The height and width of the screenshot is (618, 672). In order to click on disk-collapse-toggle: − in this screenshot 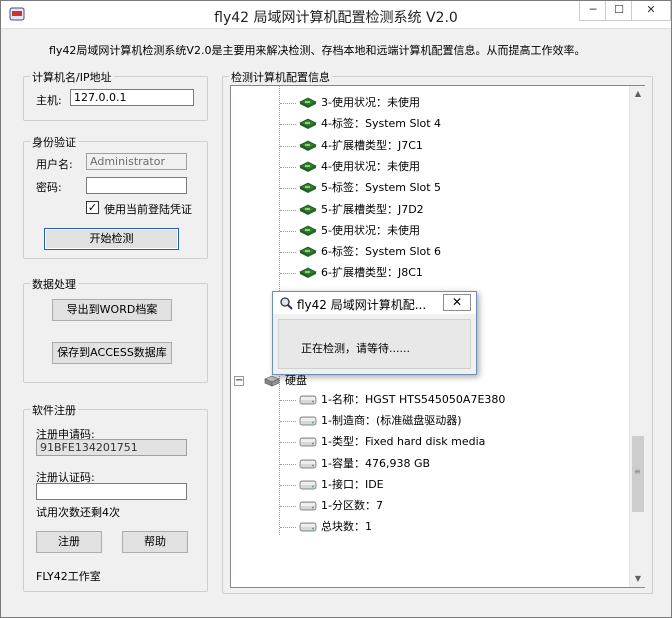, I will do `click(239, 381)`.